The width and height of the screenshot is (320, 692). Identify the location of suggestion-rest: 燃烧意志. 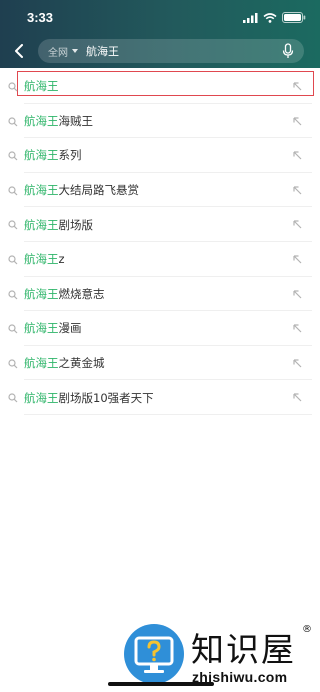
(81, 293).